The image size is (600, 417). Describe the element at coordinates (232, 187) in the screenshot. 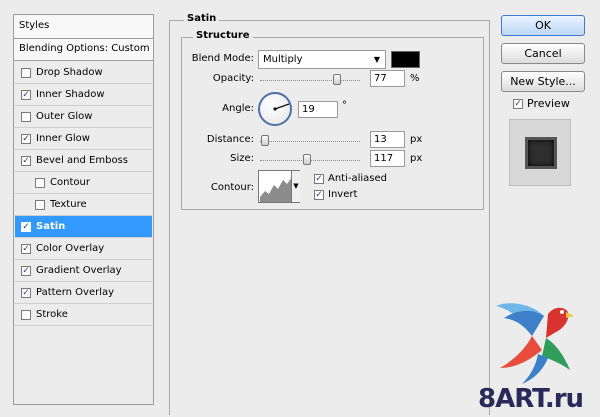

I see `contour-label: Contour:` at that location.